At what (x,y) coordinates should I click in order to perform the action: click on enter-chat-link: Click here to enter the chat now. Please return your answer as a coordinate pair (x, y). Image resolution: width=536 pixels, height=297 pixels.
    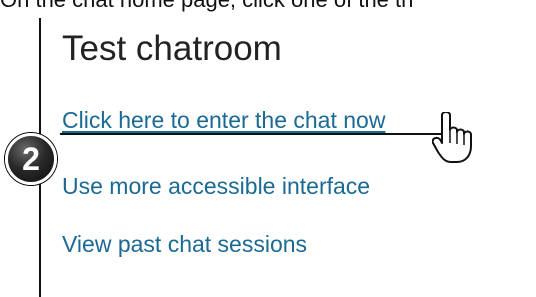
    Looking at the image, I should click on (223, 120).